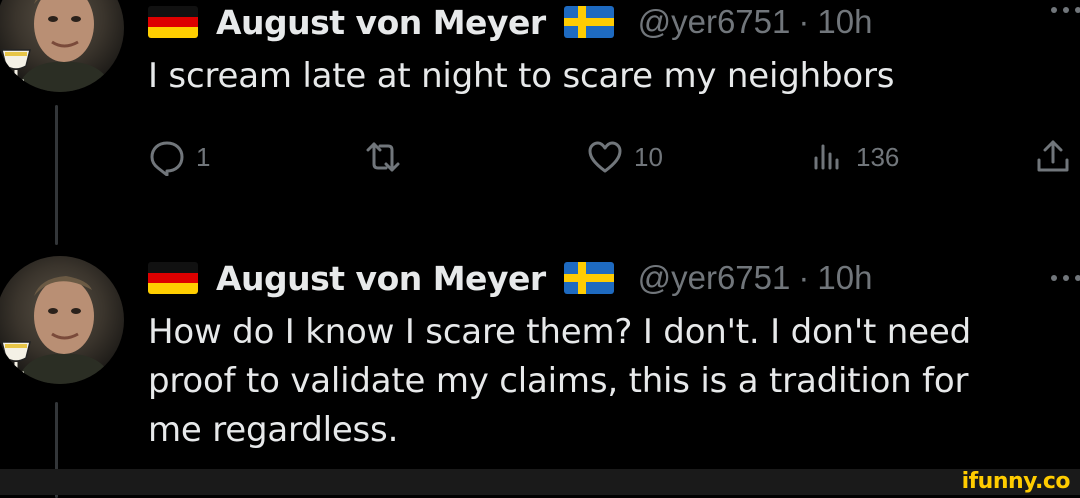 Image resolution: width=1080 pixels, height=498 pixels. Describe the element at coordinates (878, 156) in the screenshot. I see `views-count: 136` at that location.